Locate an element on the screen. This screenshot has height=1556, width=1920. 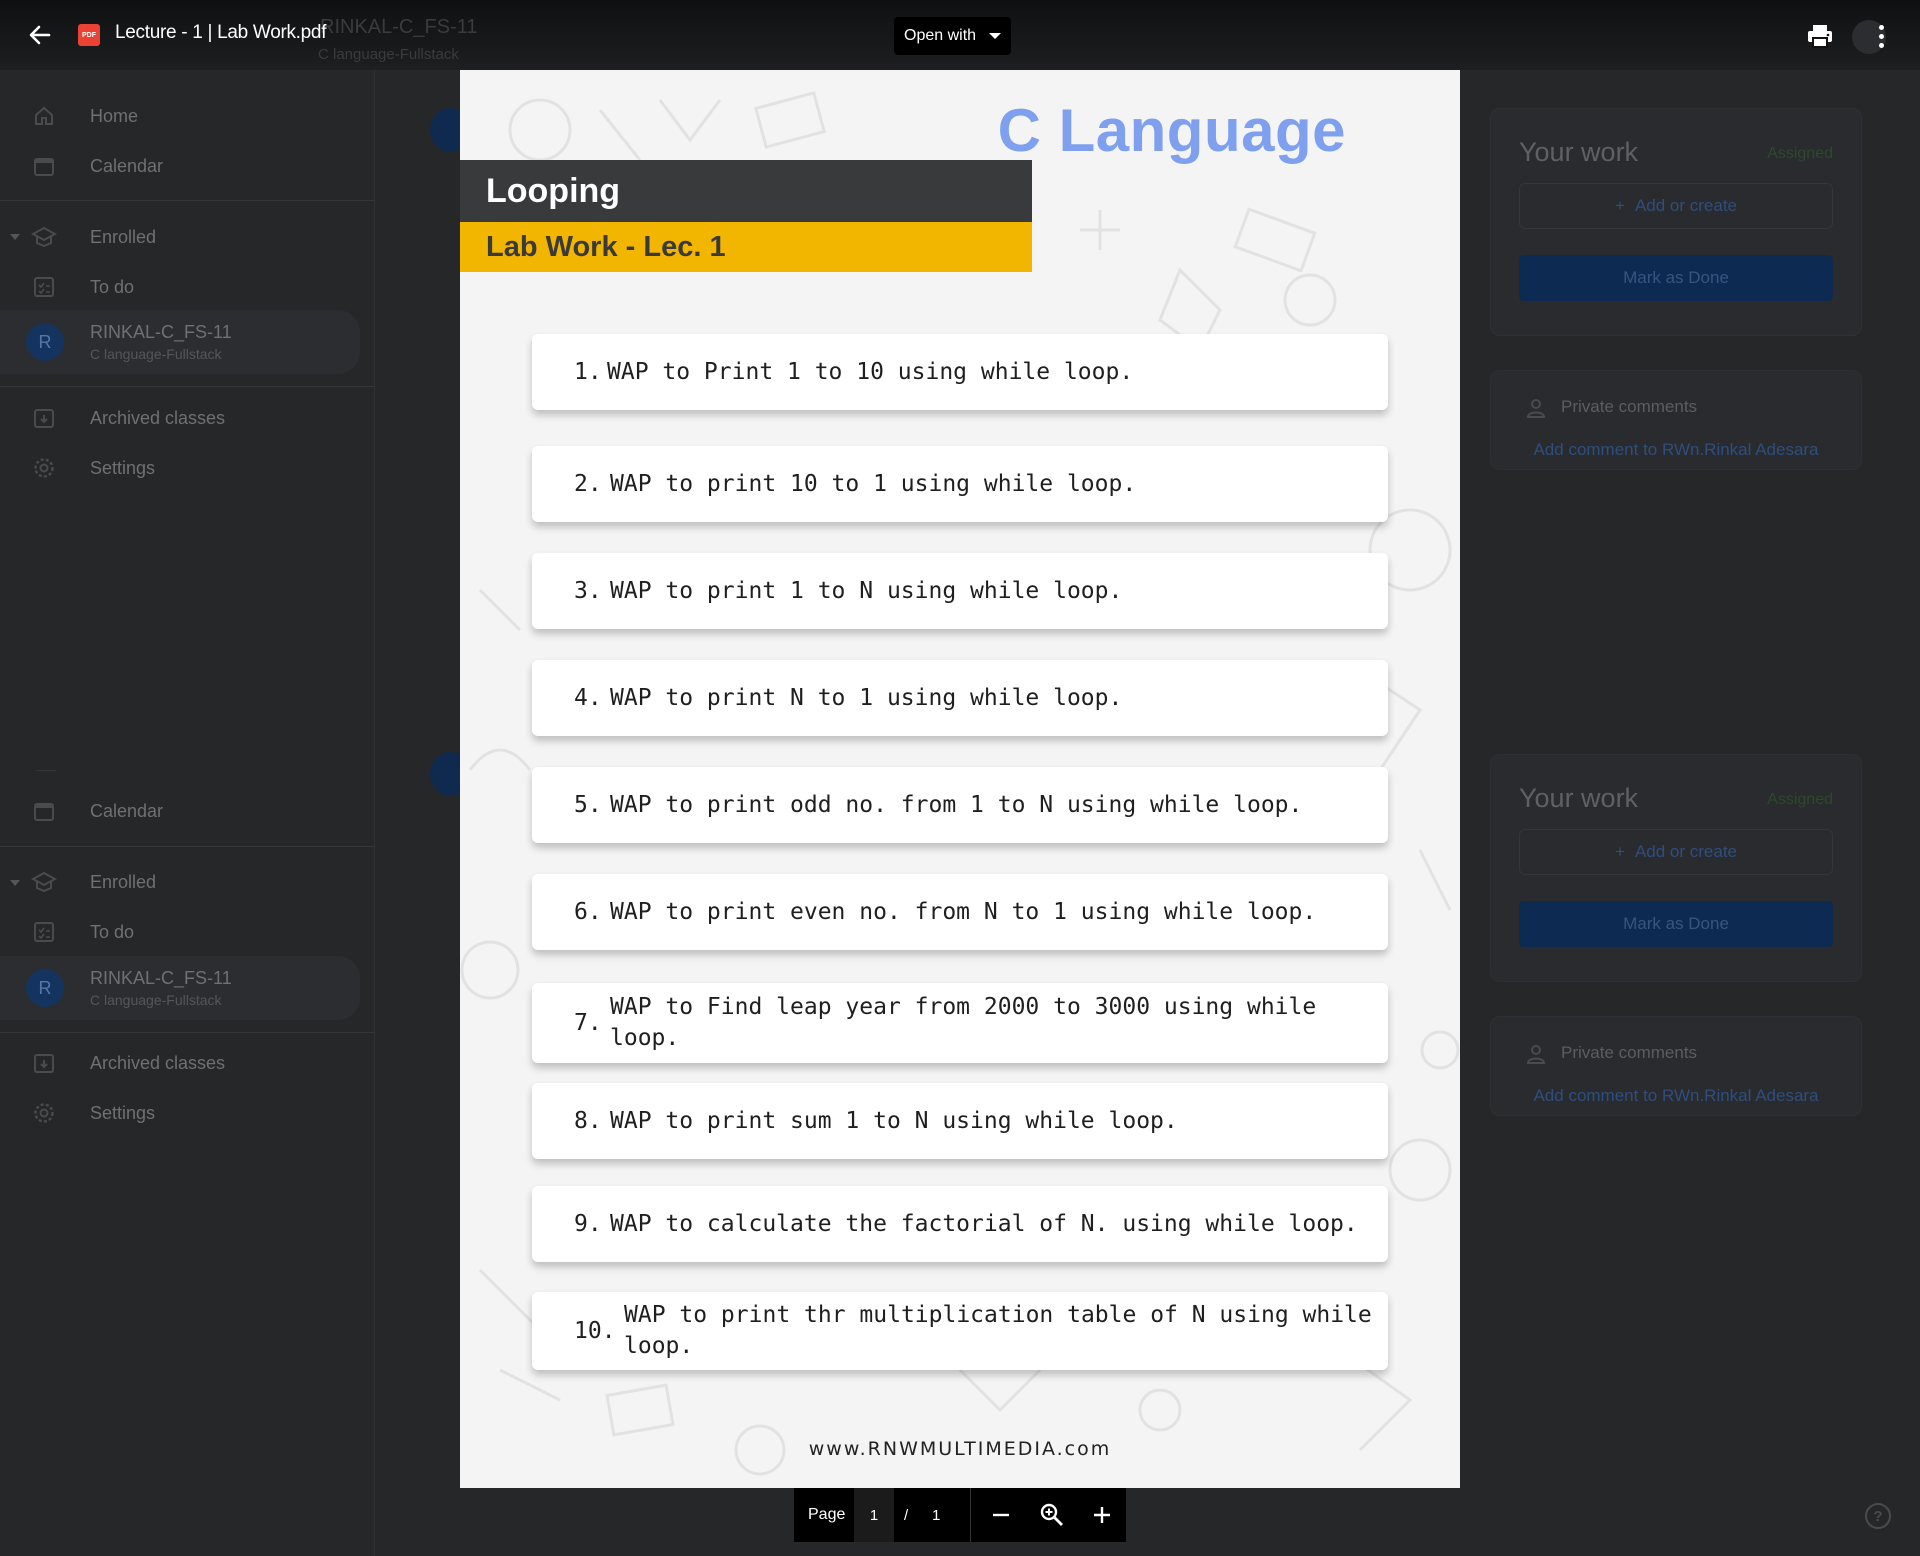
page-number-input: 1 is located at coordinates (874, 1515).